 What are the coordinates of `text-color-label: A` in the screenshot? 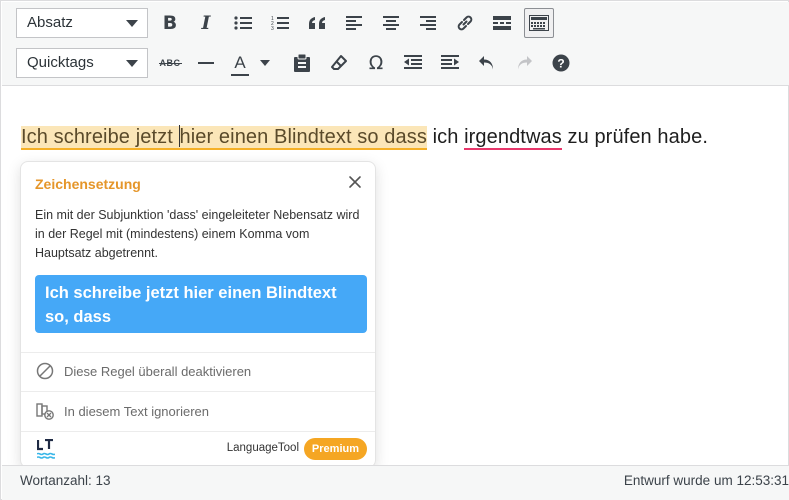 It's located at (240, 62).